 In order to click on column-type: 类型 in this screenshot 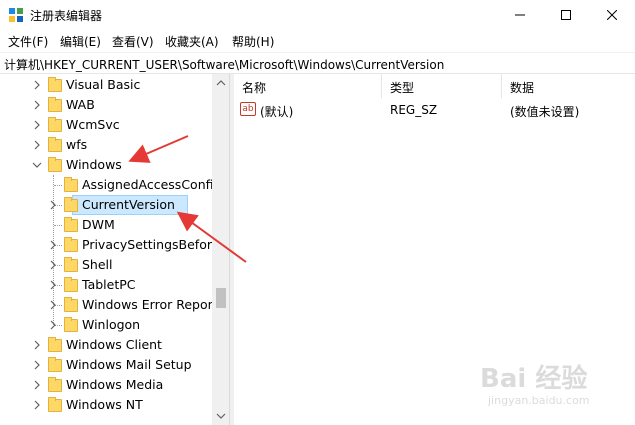, I will do `click(442, 86)`.